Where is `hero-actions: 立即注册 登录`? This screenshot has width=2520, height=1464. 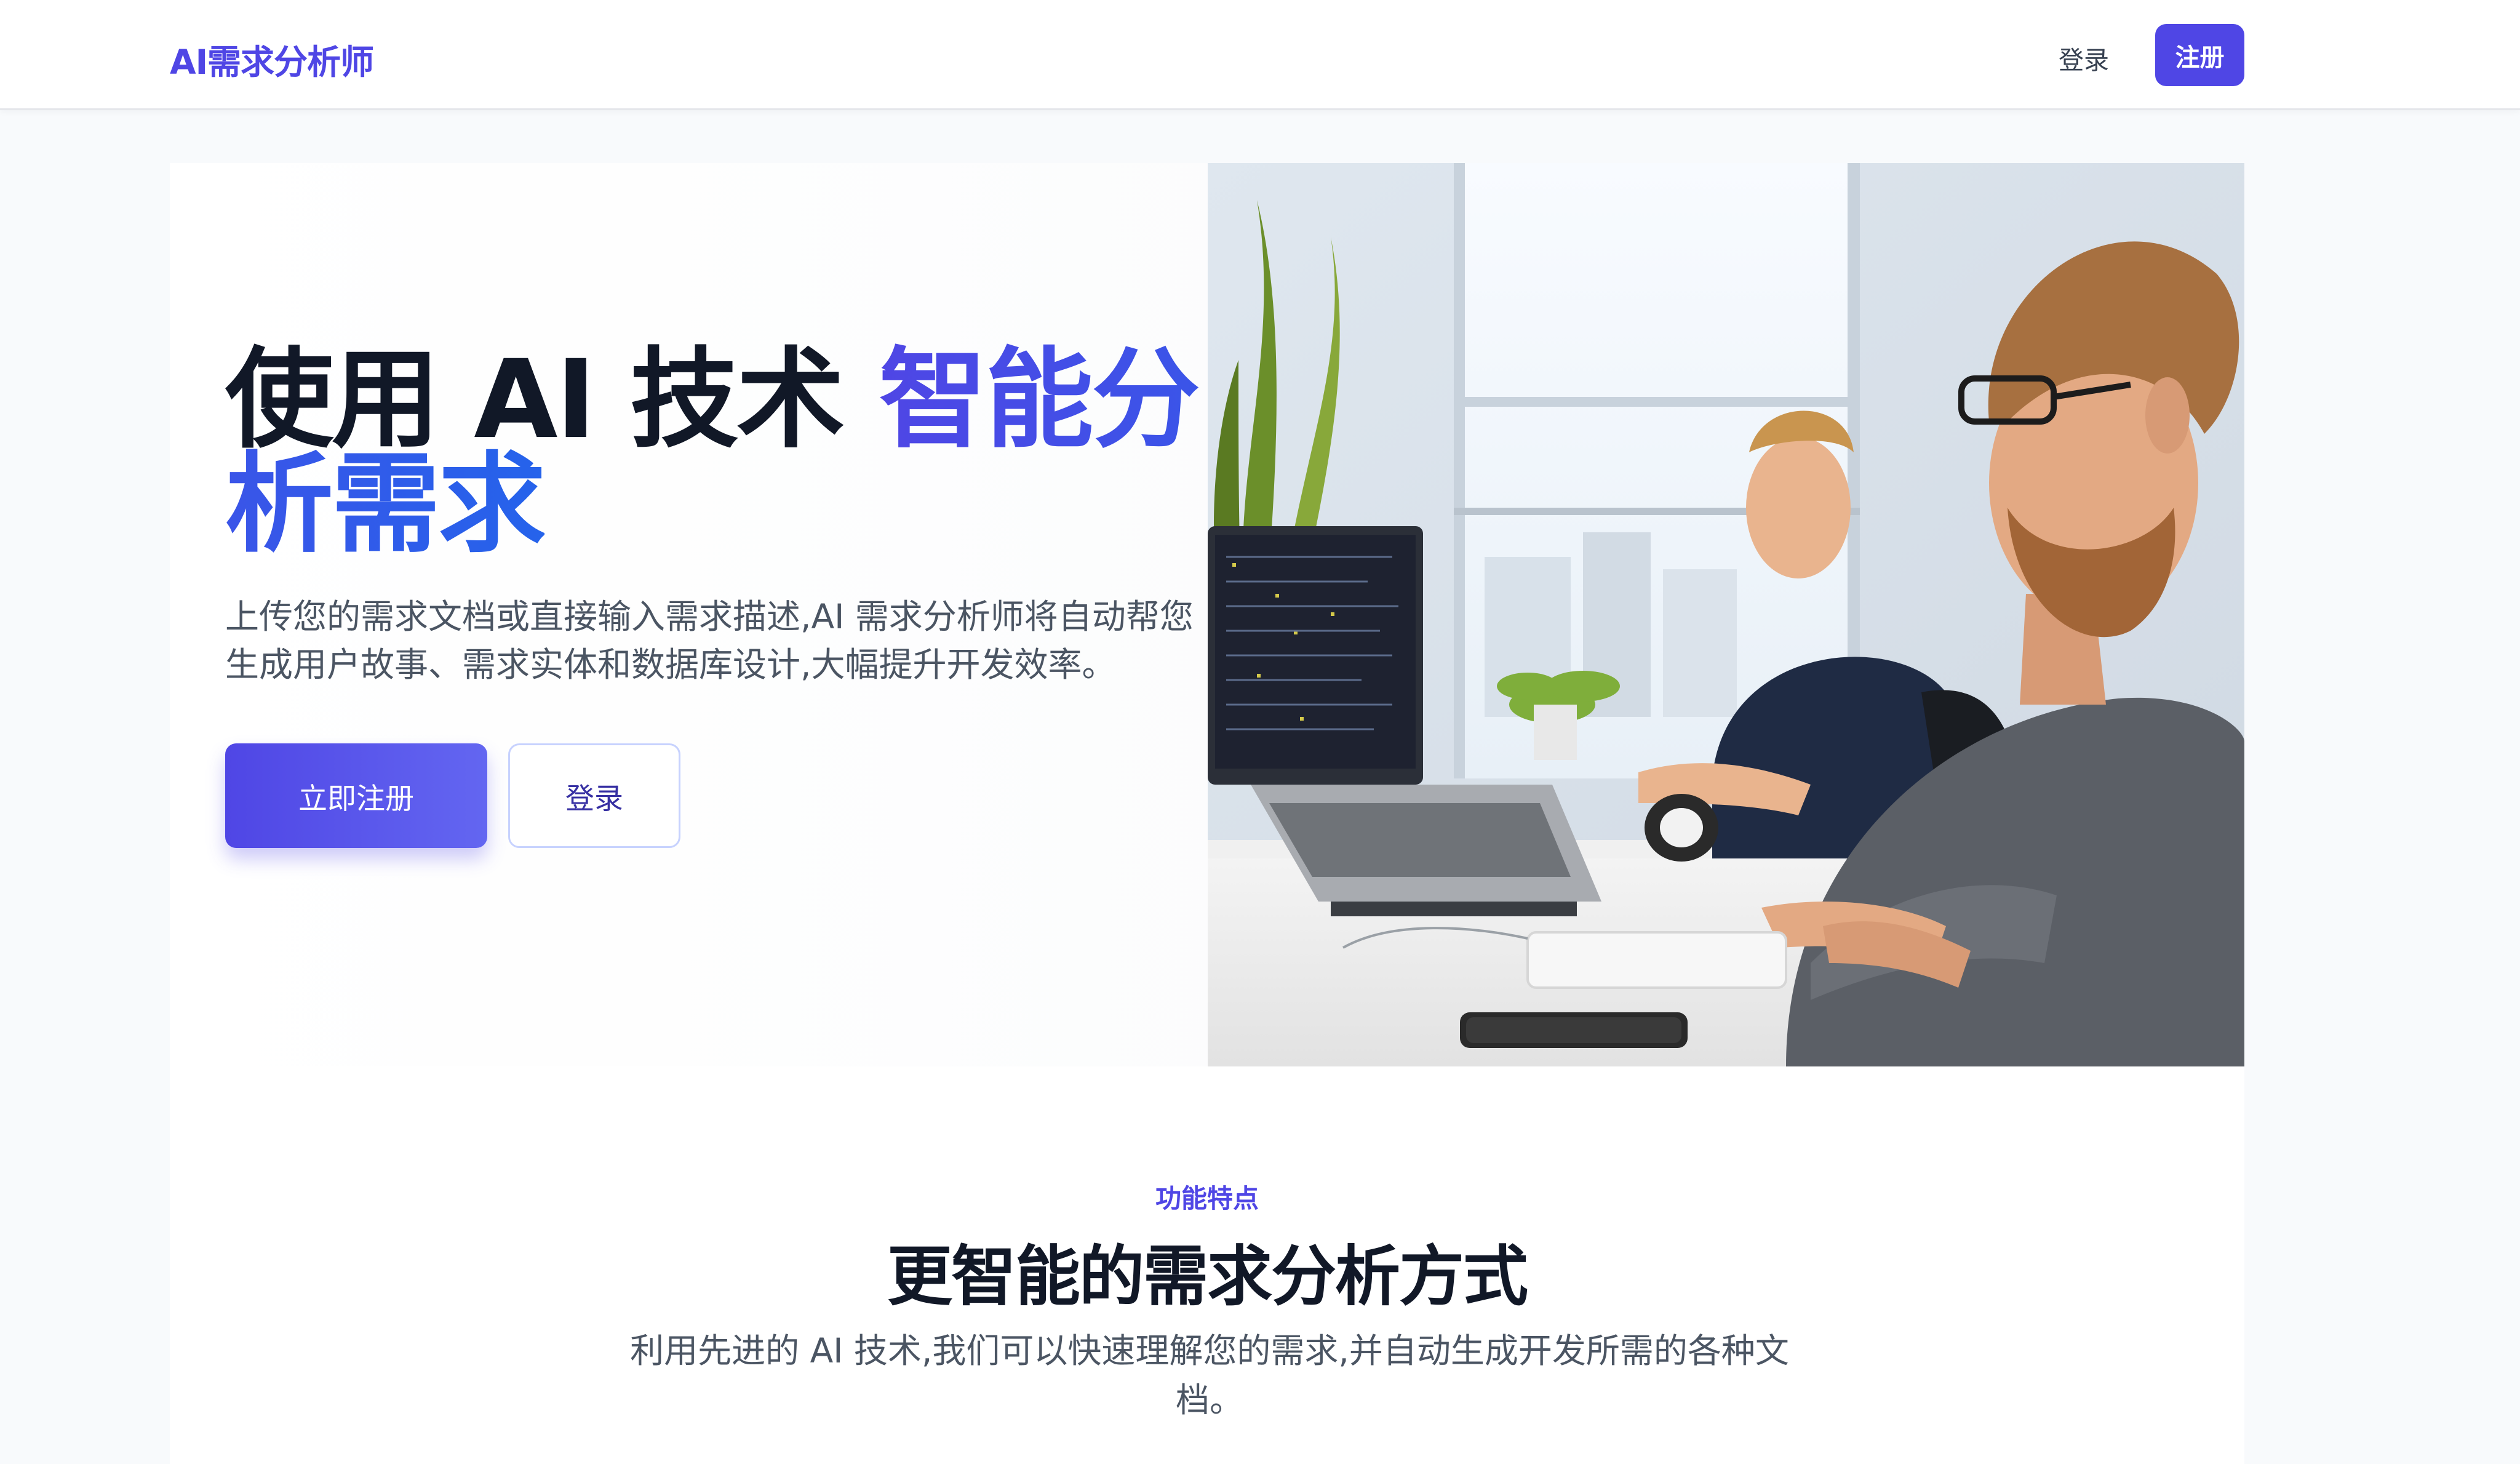
hero-actions: 立即注册 登录 is located at coordinates (452, 795).